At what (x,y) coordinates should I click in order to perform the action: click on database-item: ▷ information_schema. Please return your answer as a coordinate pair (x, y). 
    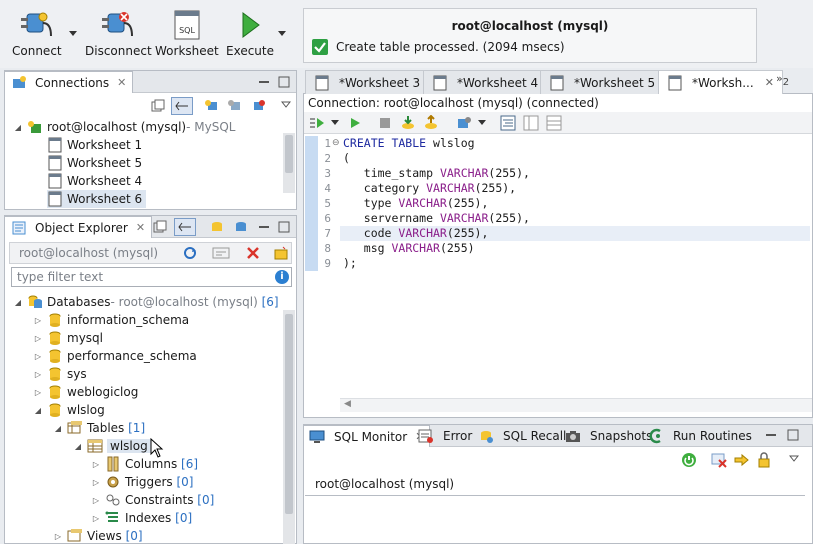
    Looking at the image, I should click on (111, 320).